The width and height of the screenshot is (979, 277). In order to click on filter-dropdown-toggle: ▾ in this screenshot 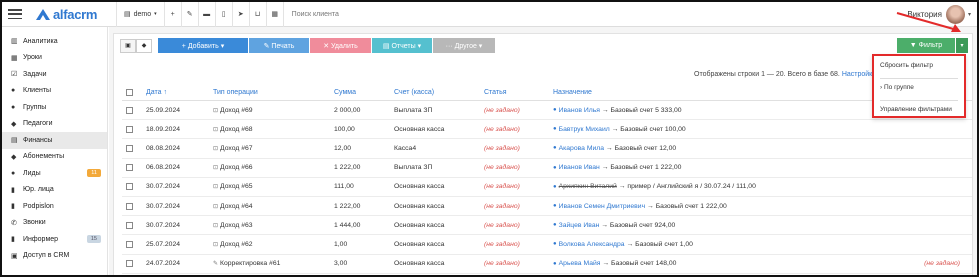, I will do `click(962, 45)`.